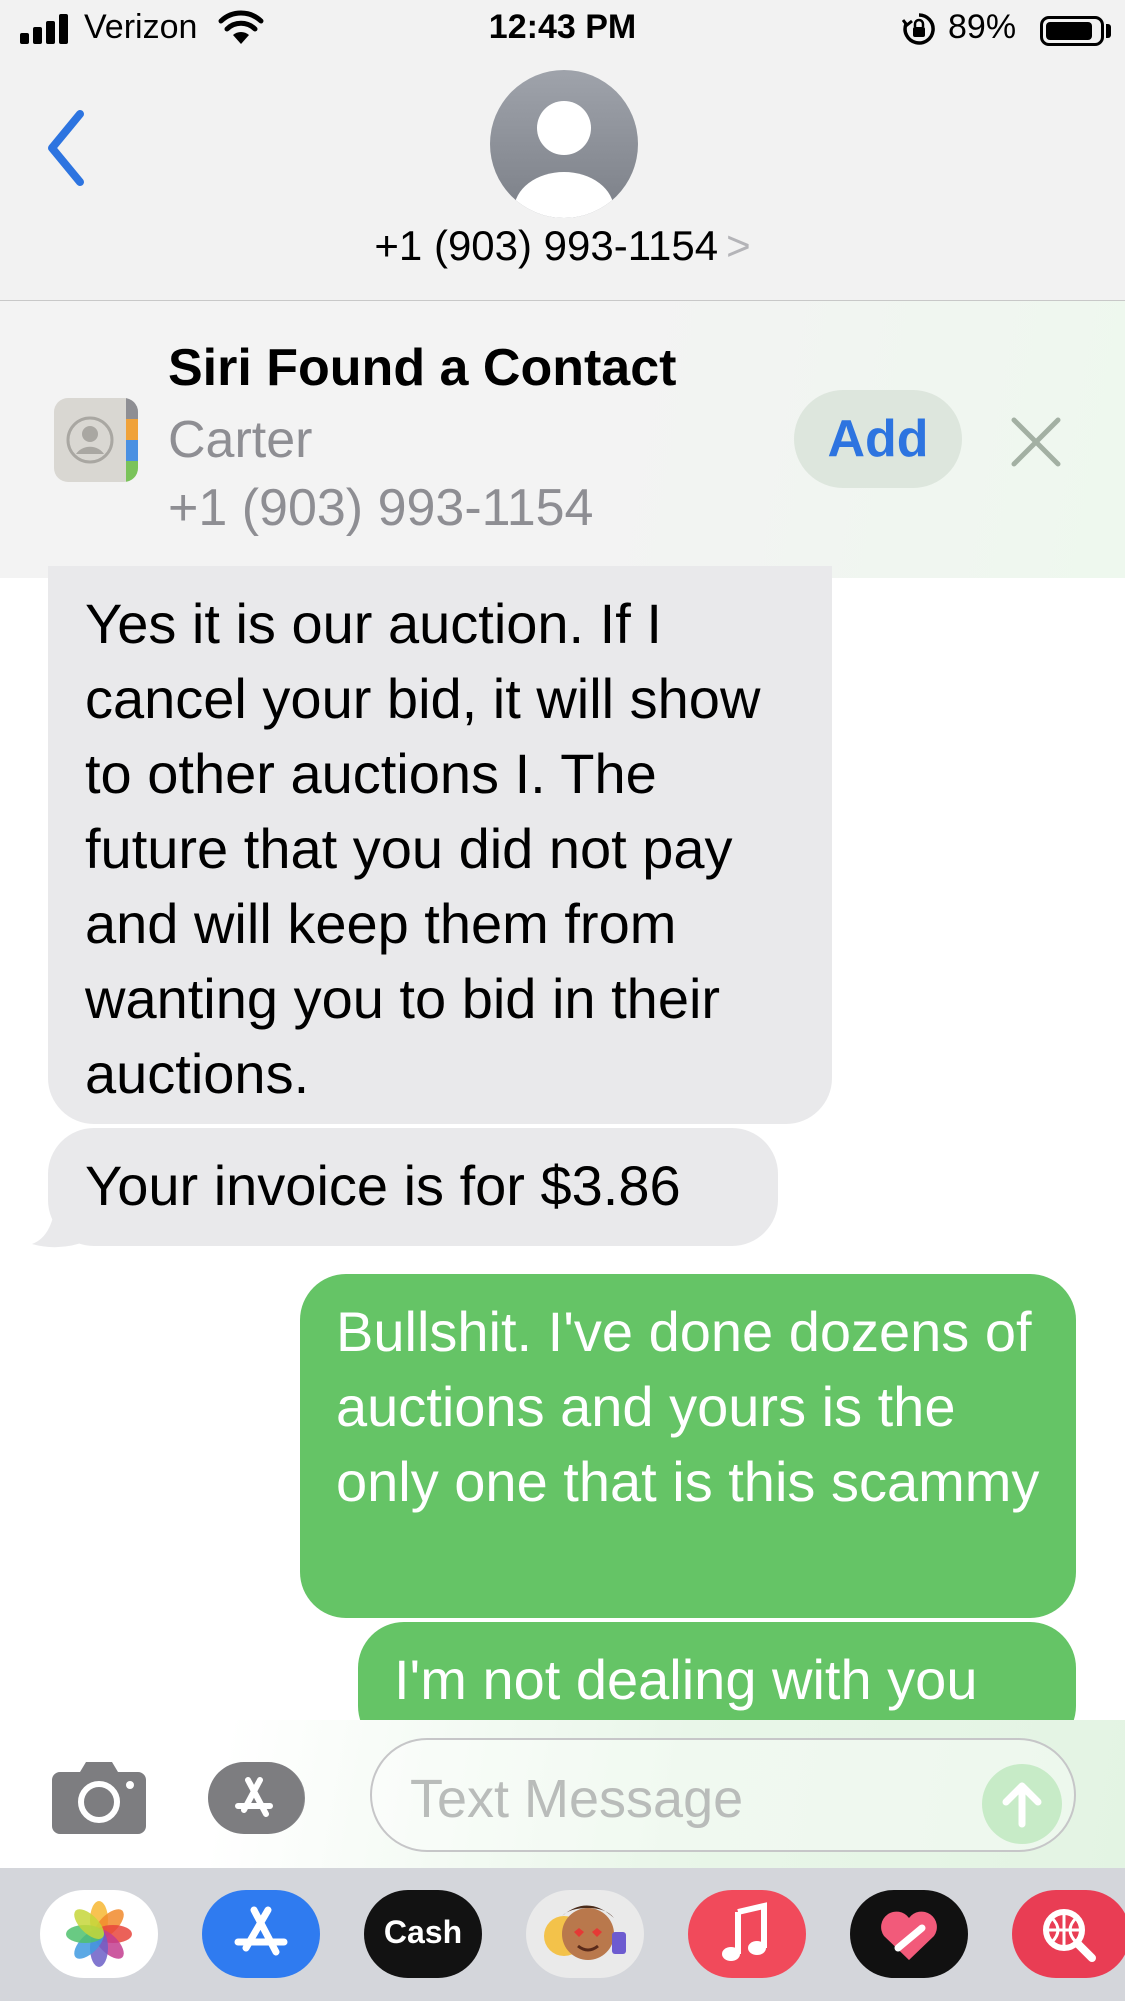 The image size is (1125, 2001). I want to click on battery-icon, so click(1072, 31).